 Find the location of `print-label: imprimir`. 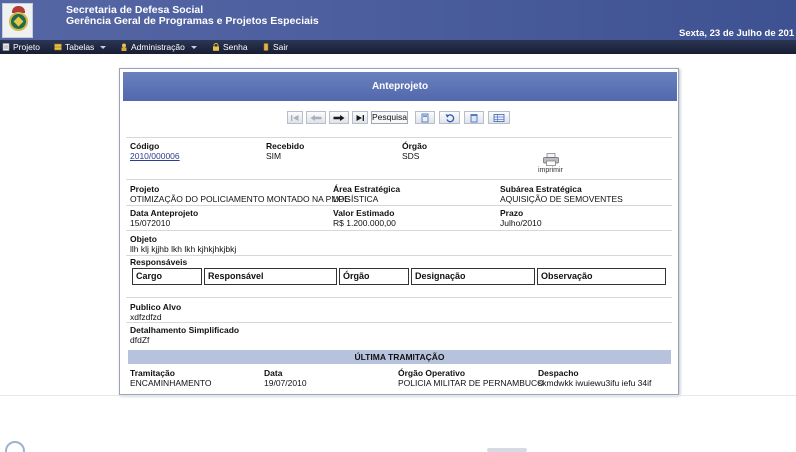

print-label: imprimir is located at coordinates (550, 170).